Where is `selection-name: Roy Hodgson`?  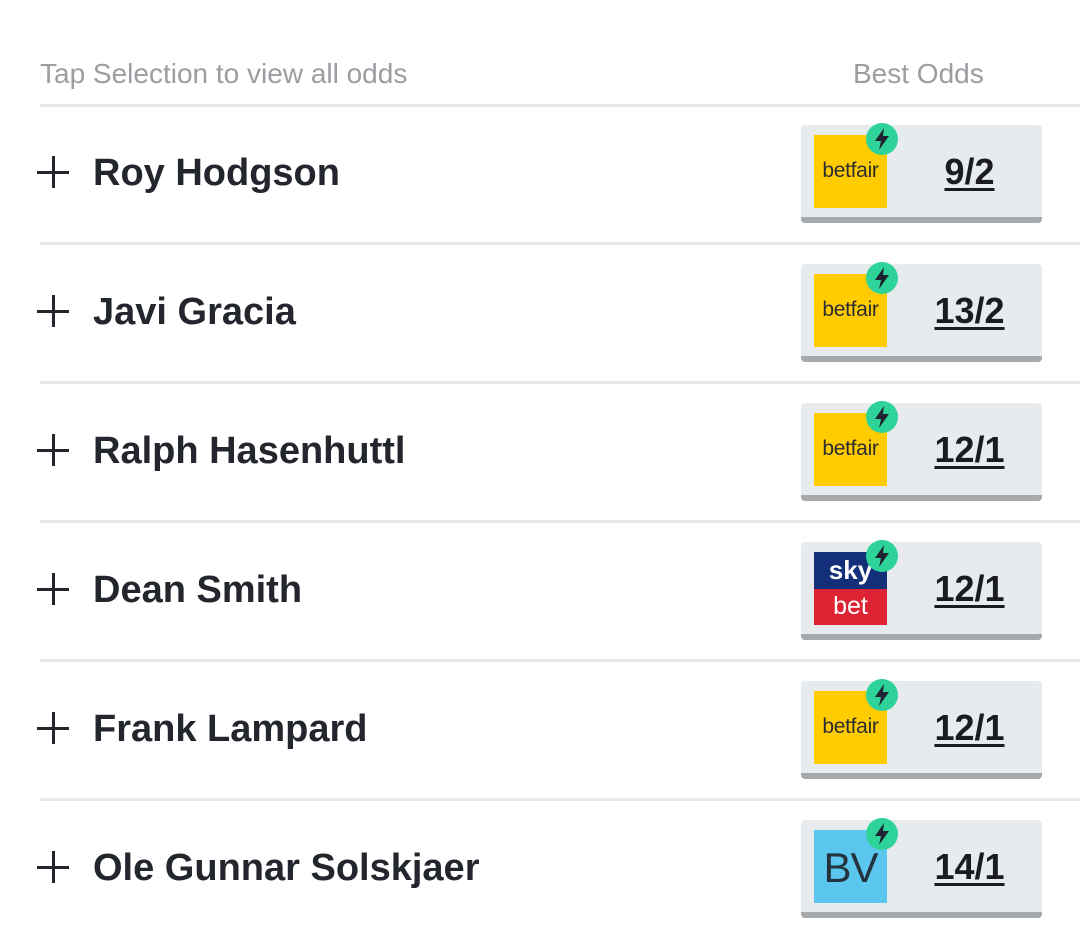
selection-name: Roy Hodgson is located at coordinates (216, 173).